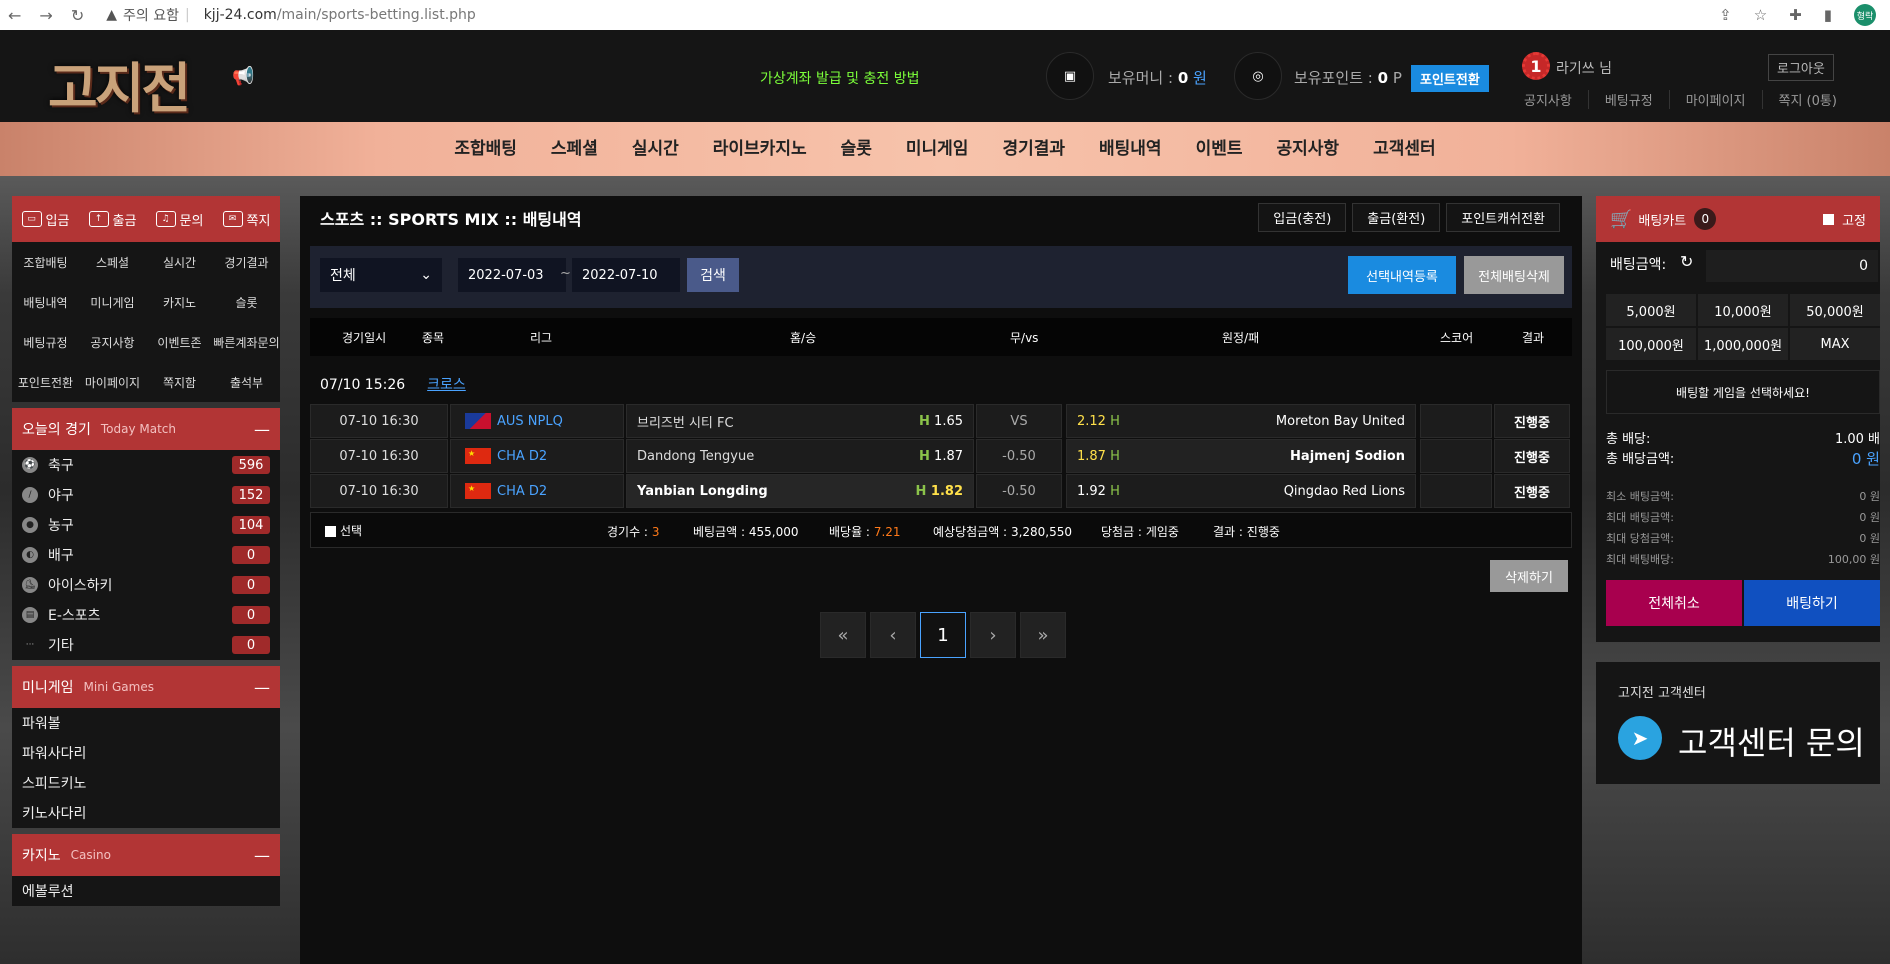 Image resolution: width=1890 pixels, height=964 pixels. I want to click on place-bet-button: 배팅하기, so click(1812, 603).